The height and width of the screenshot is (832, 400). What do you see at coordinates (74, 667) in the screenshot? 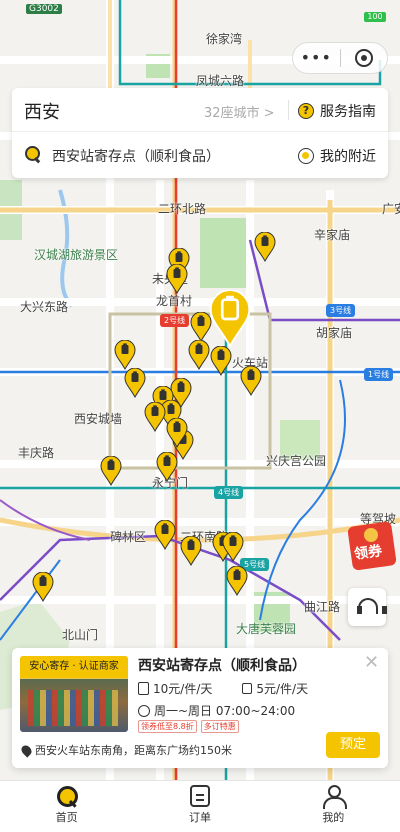
I see `certified-badge: 安心寄存 · 认证商家` at bounding box center [74, 667].